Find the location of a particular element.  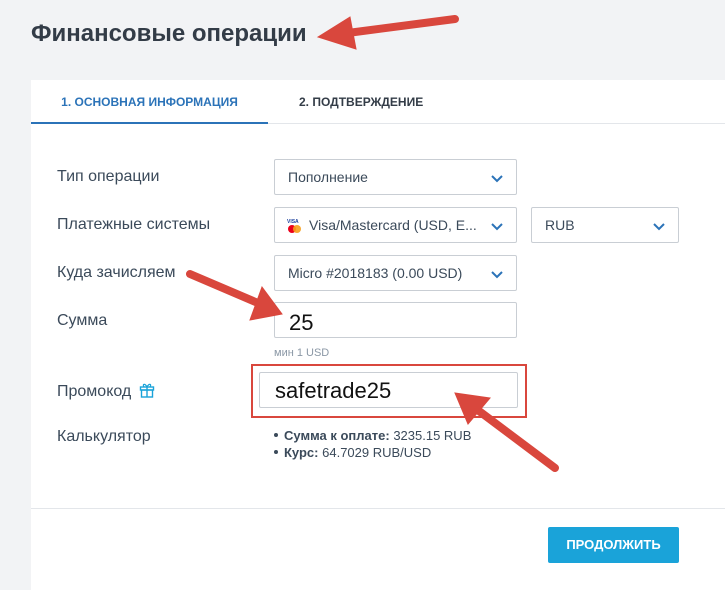

continue-button: ПРОДОЛЖИТЬ is located at coordinates (613, 545).